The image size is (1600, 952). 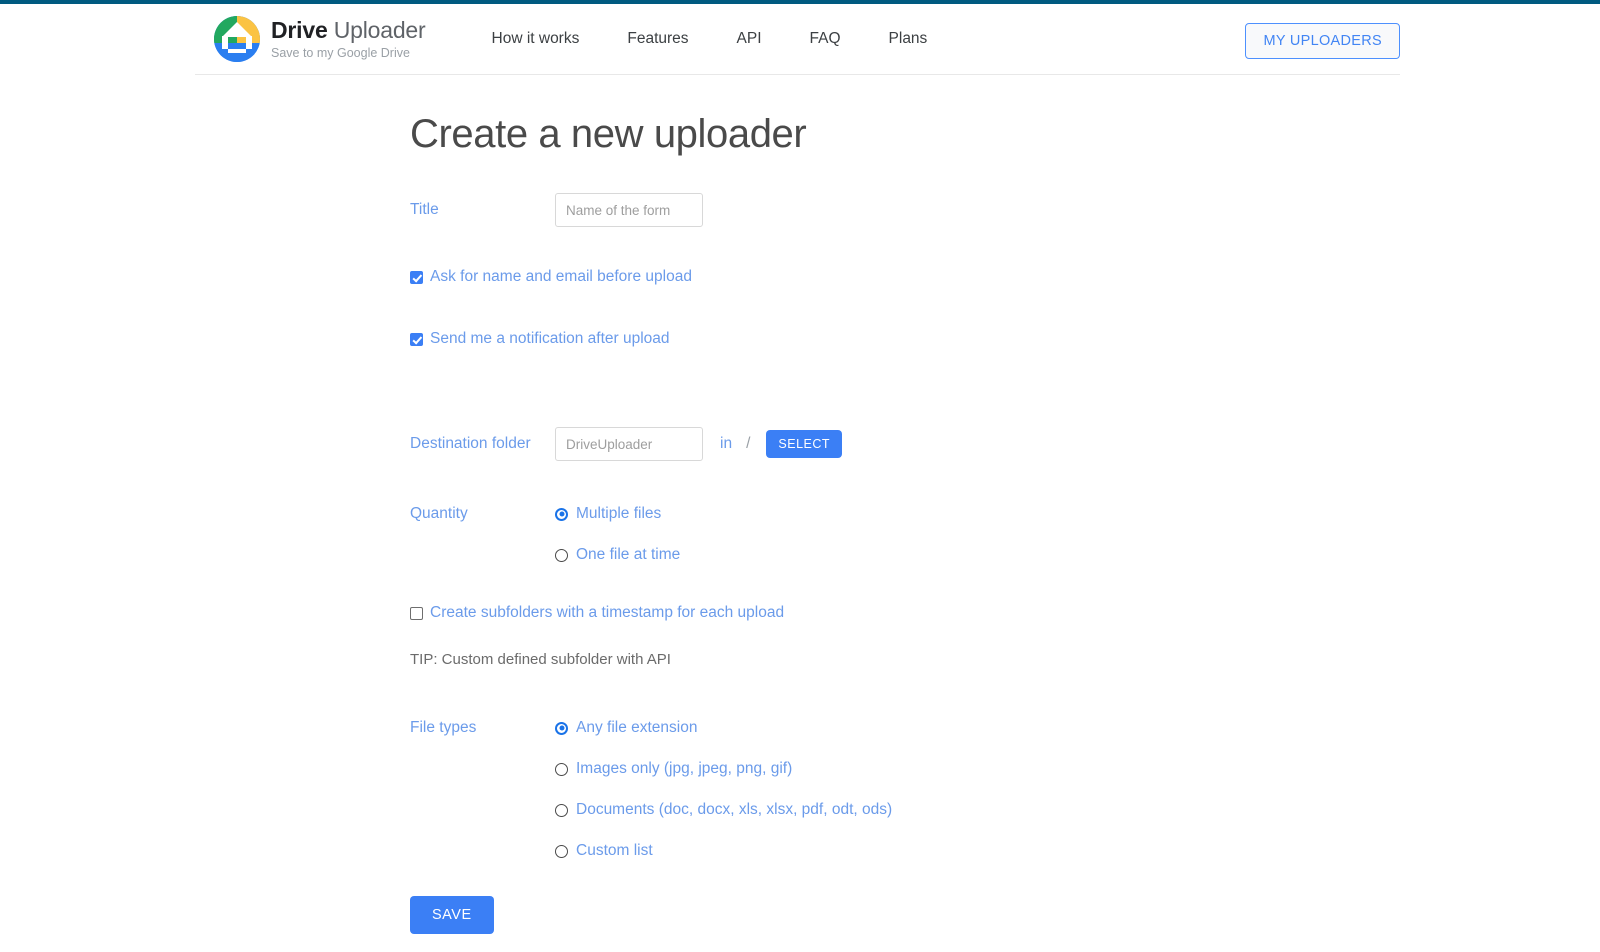 I want to click on quantity-radio-one-file, so click(x=561, y=555).